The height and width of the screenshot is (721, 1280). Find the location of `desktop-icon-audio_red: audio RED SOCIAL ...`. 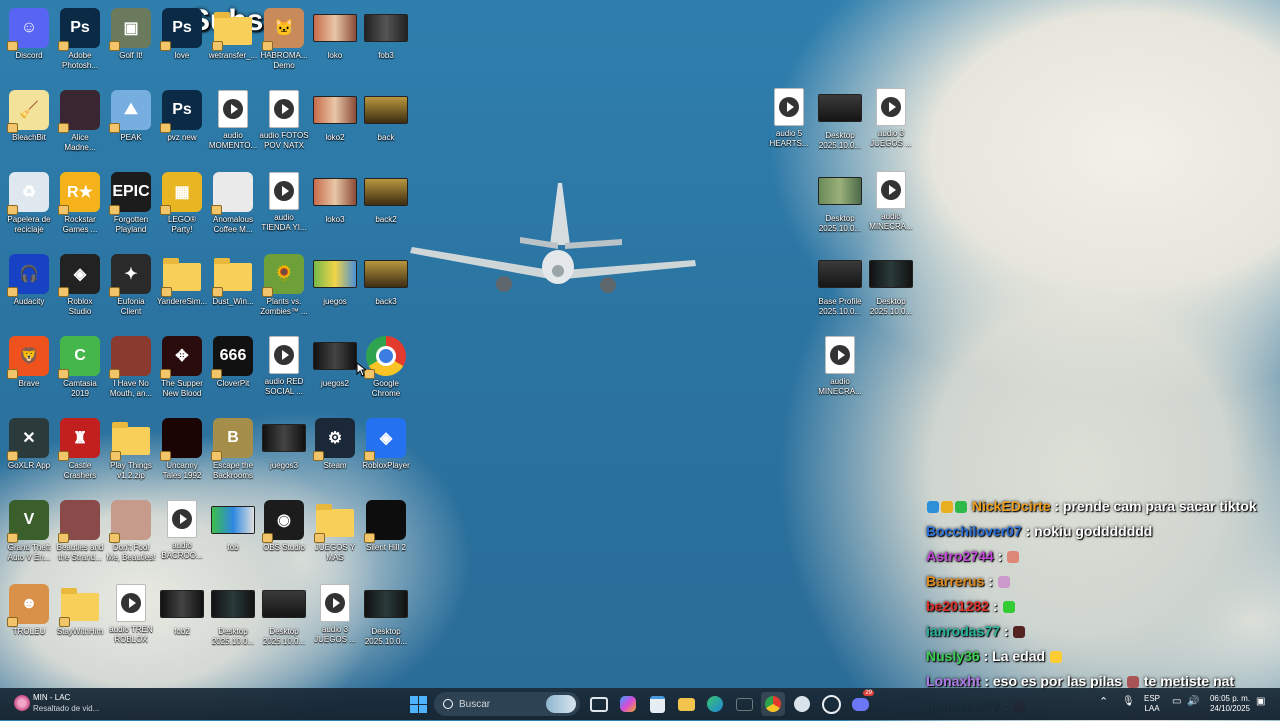

desktop-icon-audio_red: audio RED SOCIAL ... is located at coordinates (284, 366).